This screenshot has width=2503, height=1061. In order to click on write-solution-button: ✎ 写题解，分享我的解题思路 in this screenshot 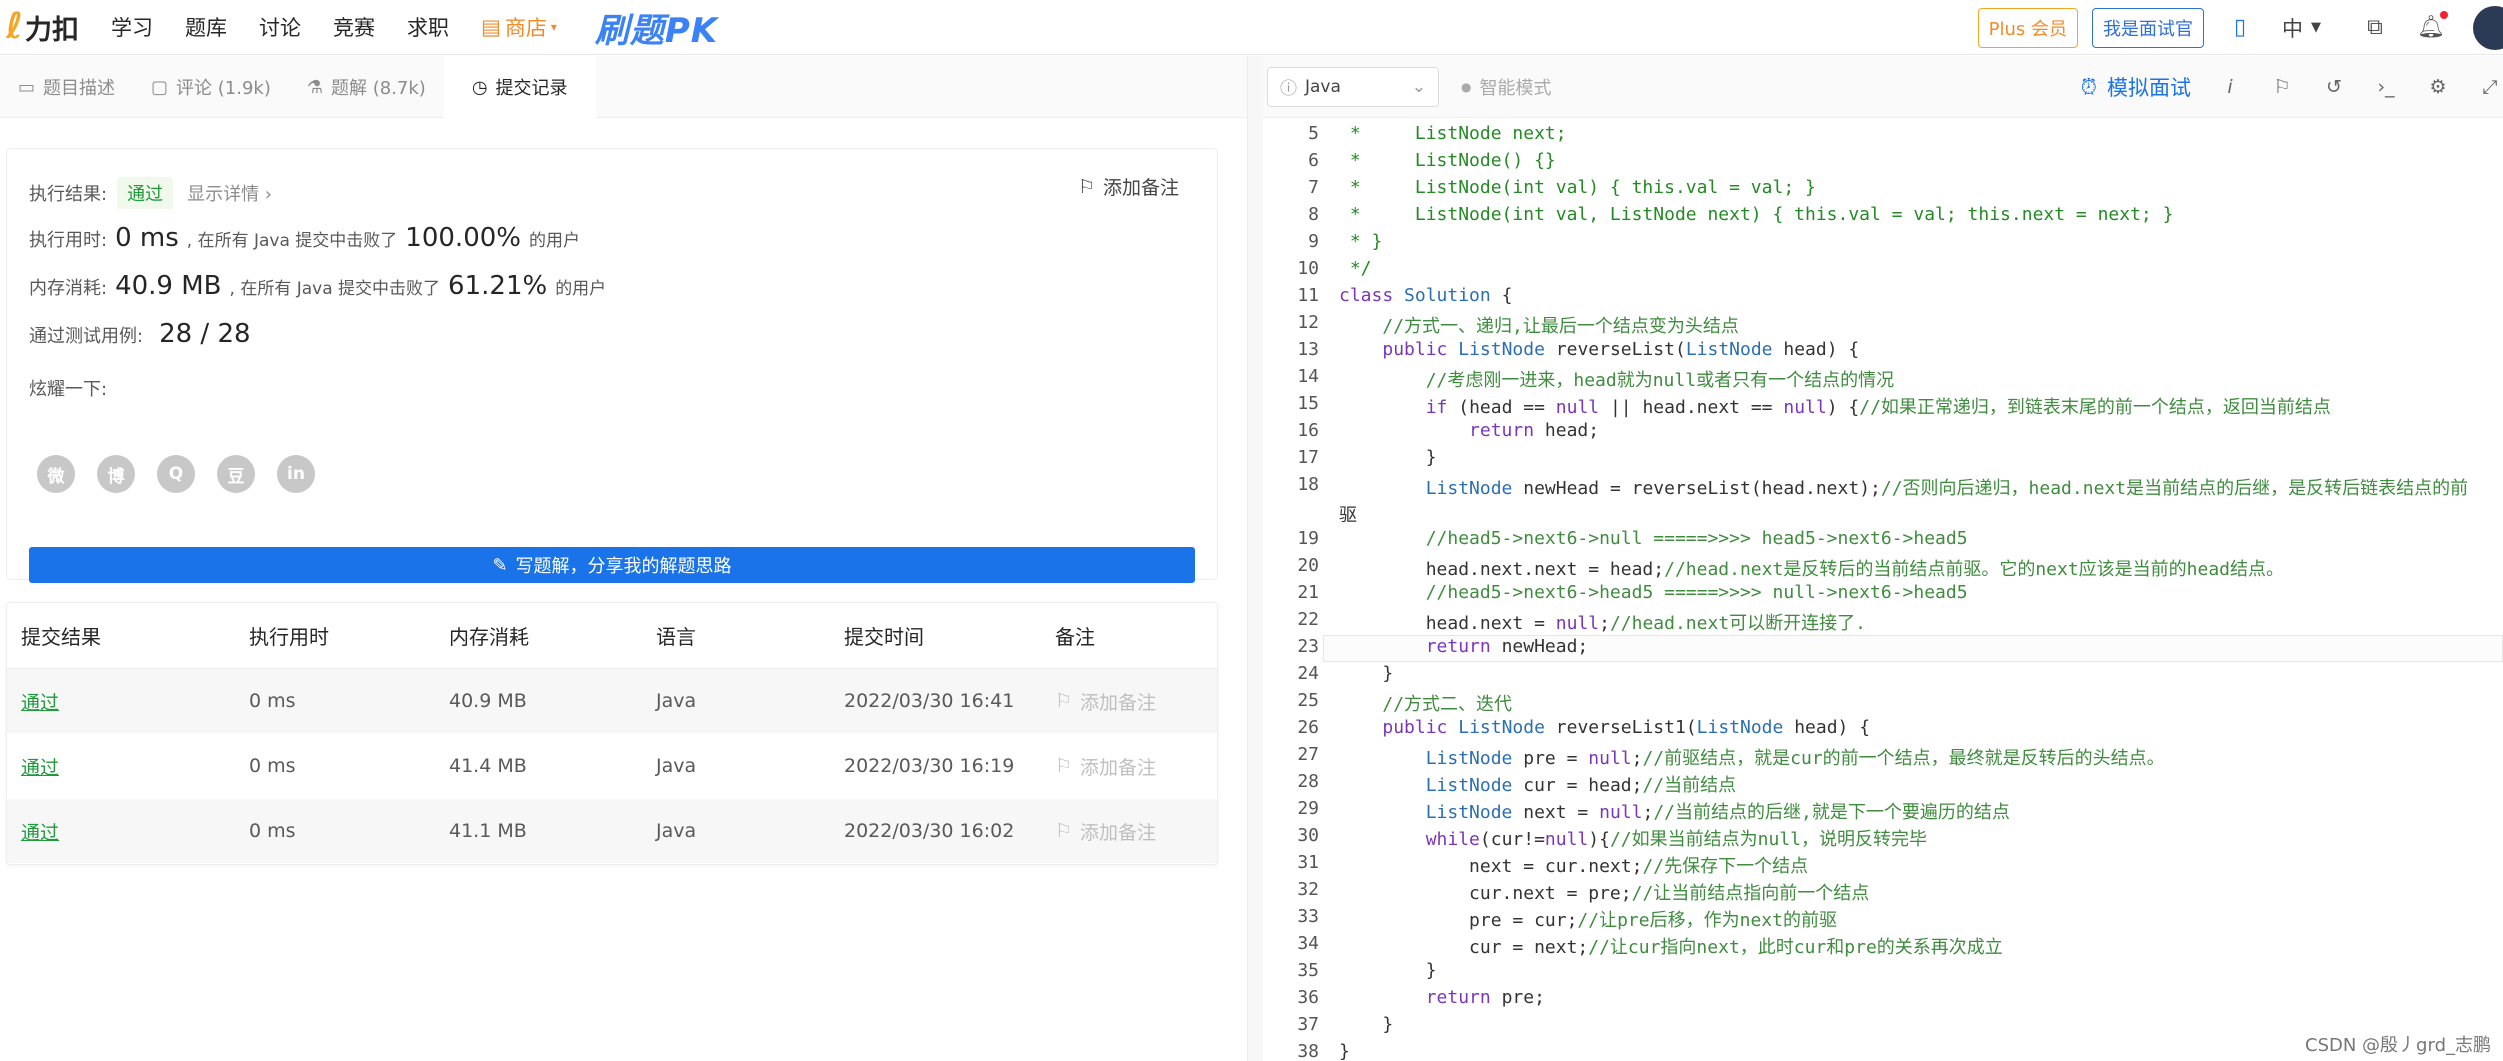, I will do `click(612, 565)`.